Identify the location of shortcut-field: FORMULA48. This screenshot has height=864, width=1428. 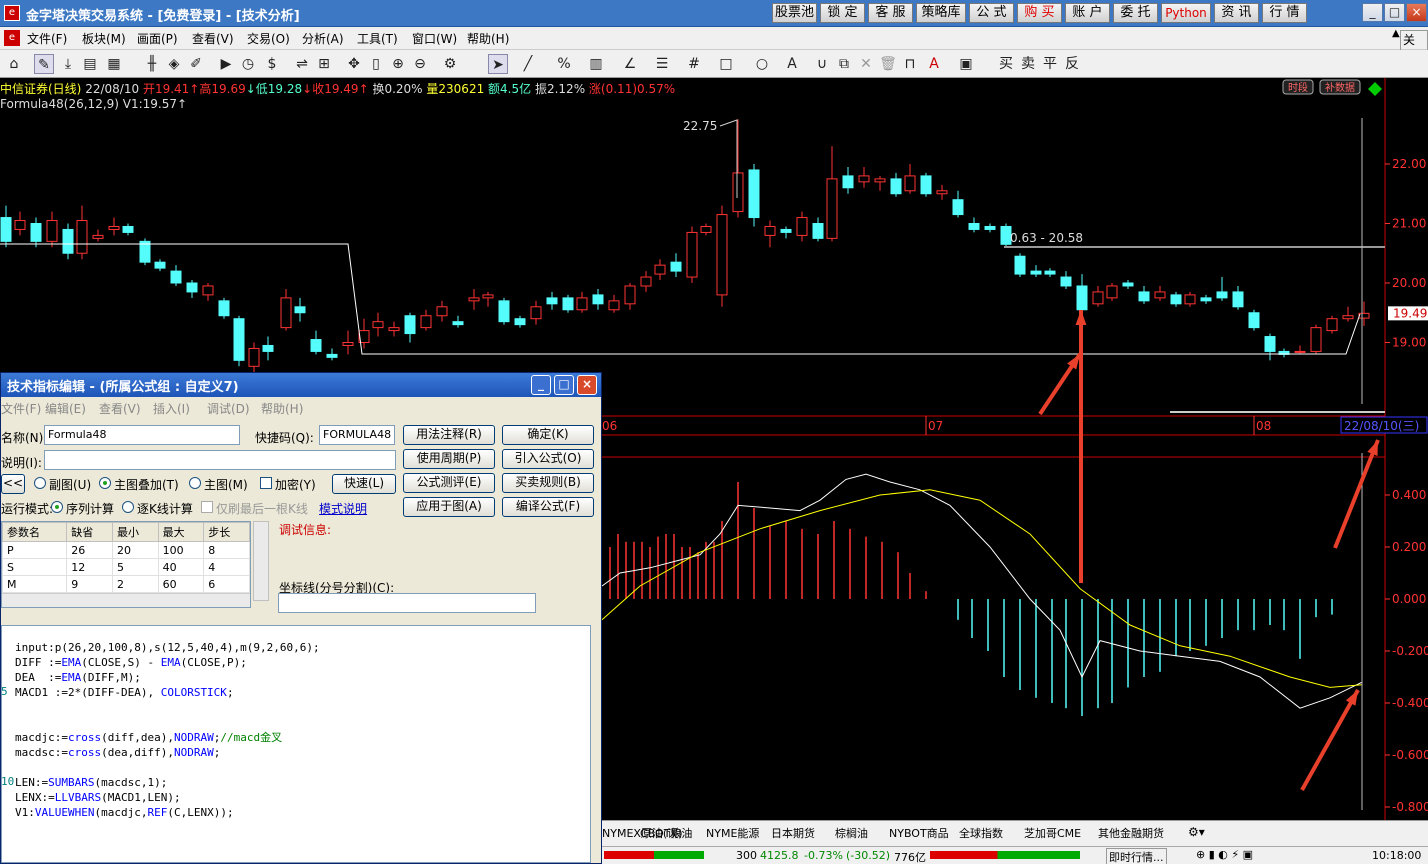
(357, 435).